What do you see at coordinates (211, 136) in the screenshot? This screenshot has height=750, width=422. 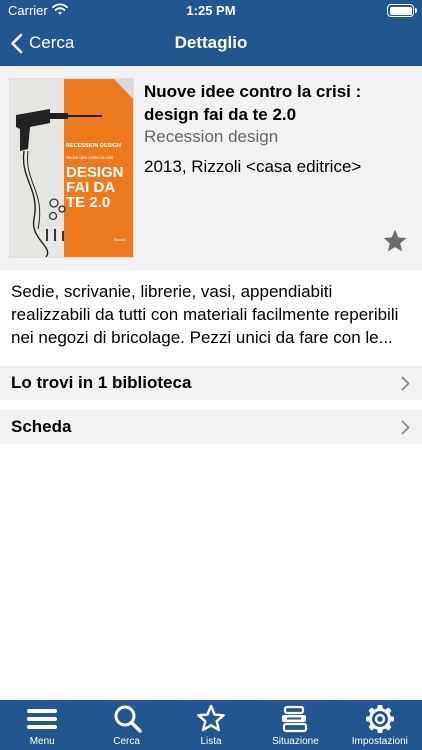 I see `book-subtitle: Recession design` at bounding box center [211, 136].